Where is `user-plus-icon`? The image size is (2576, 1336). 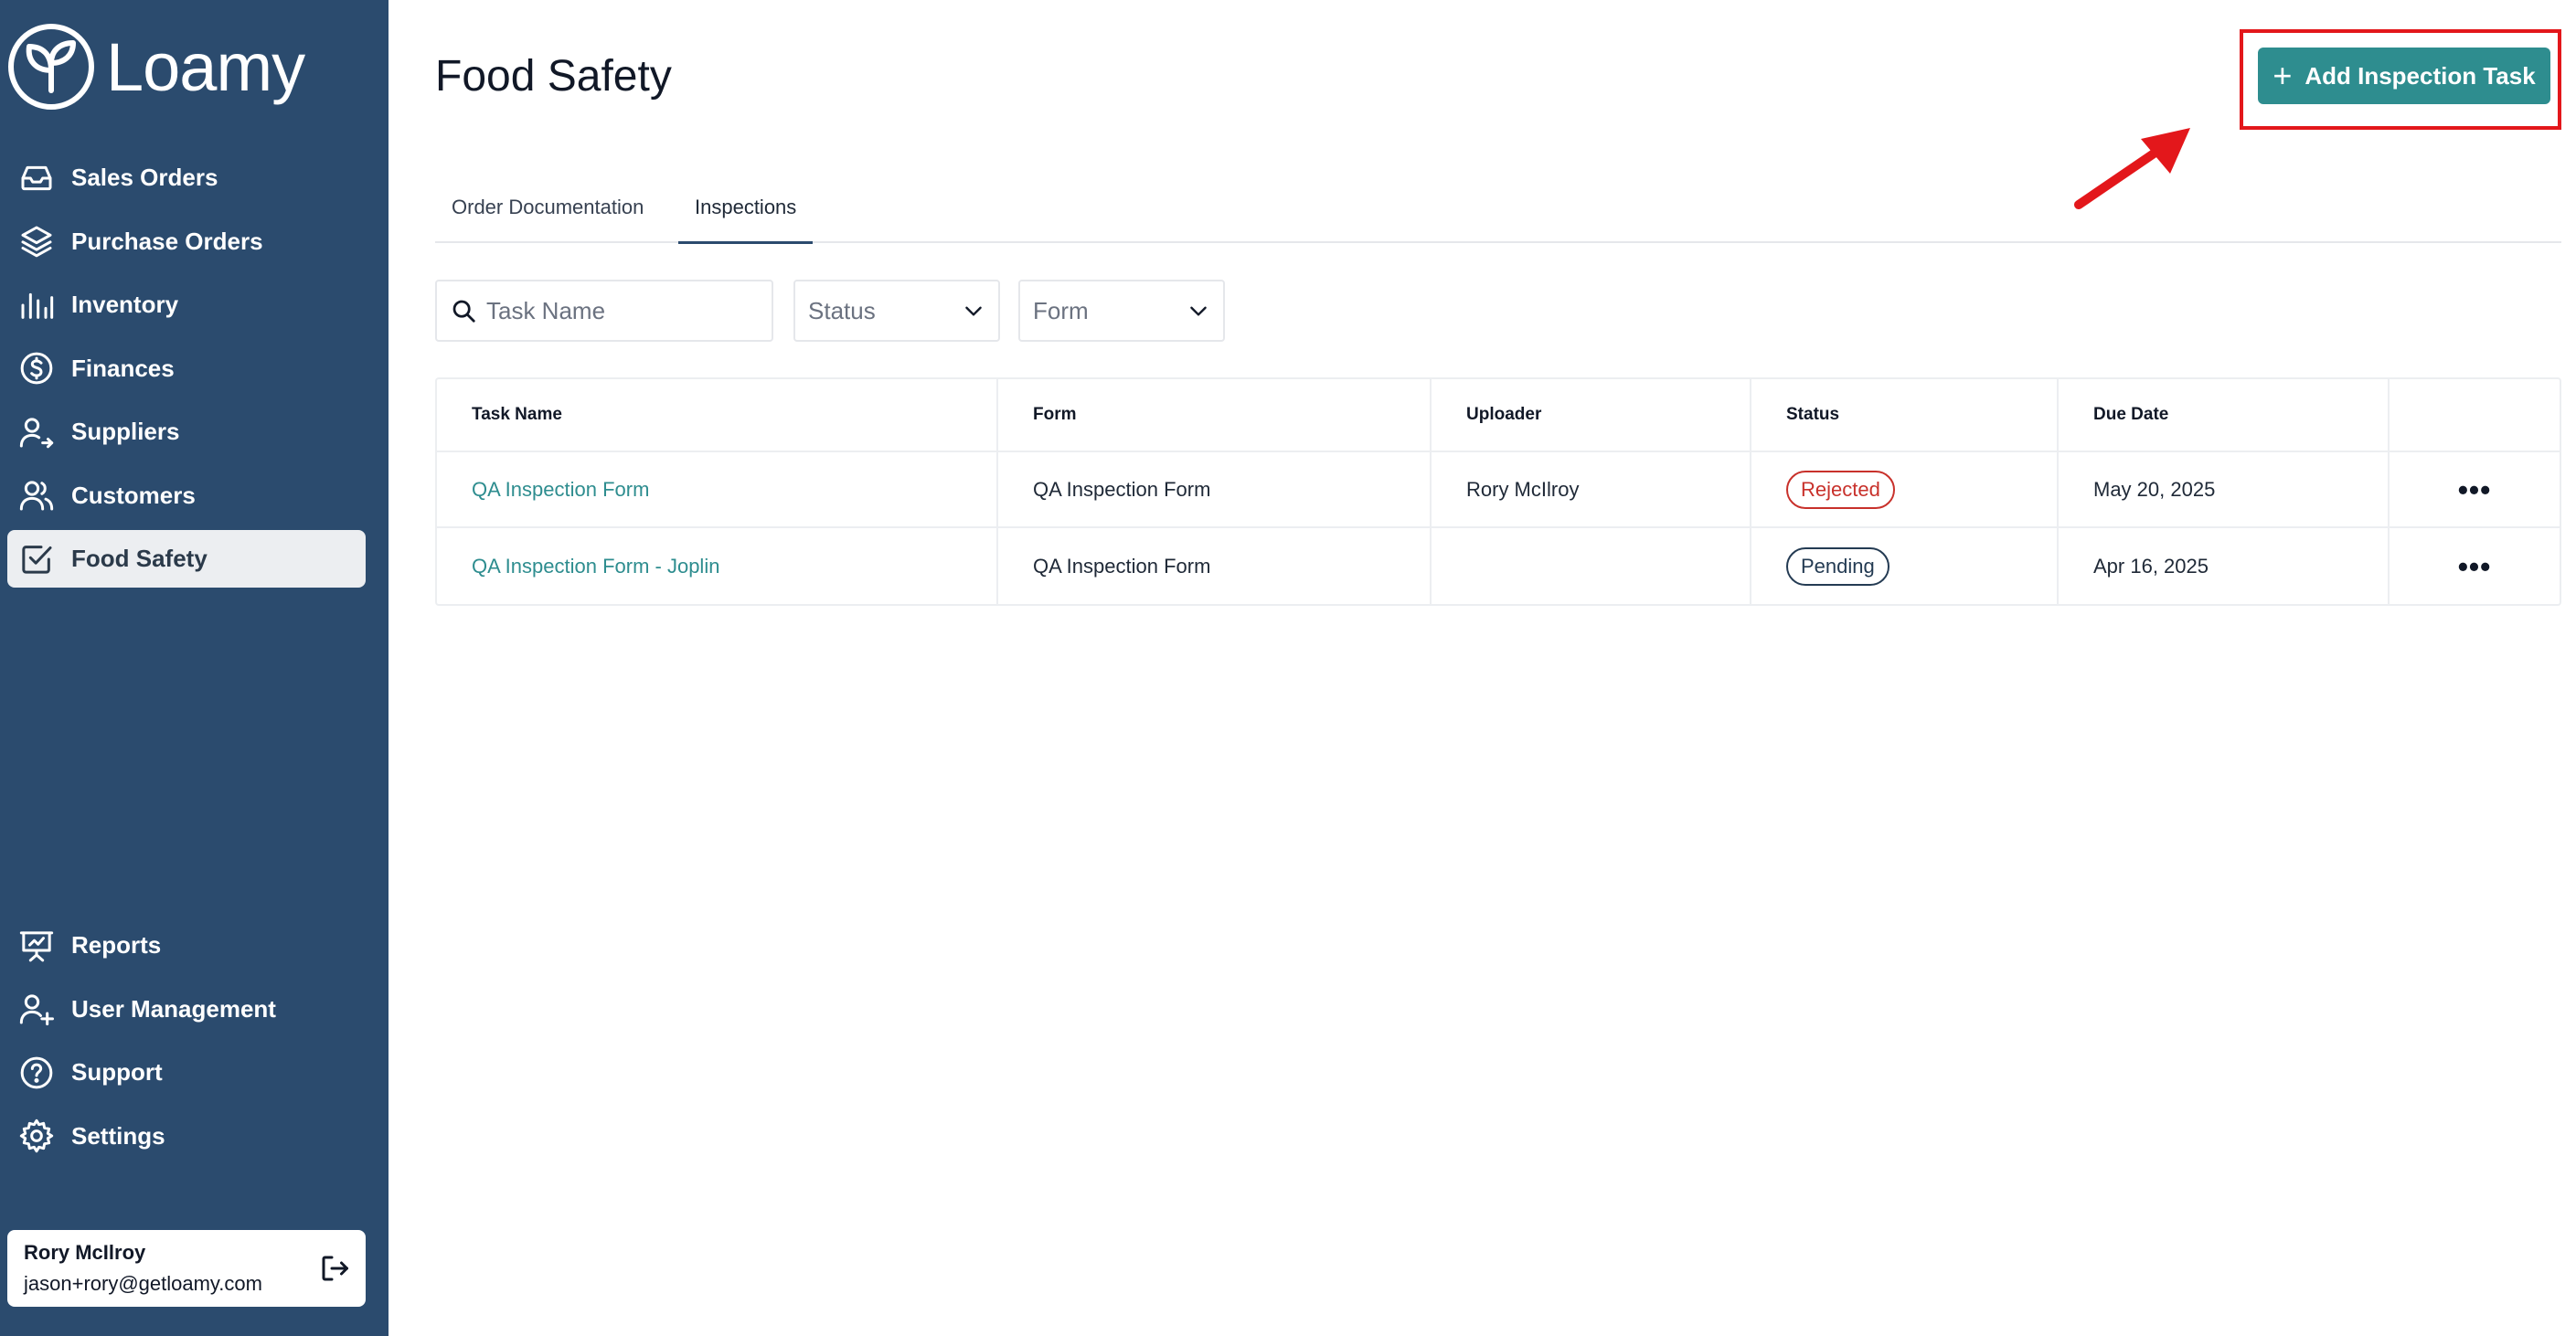 user-plus-icon is located at coordinates (36, 1010).